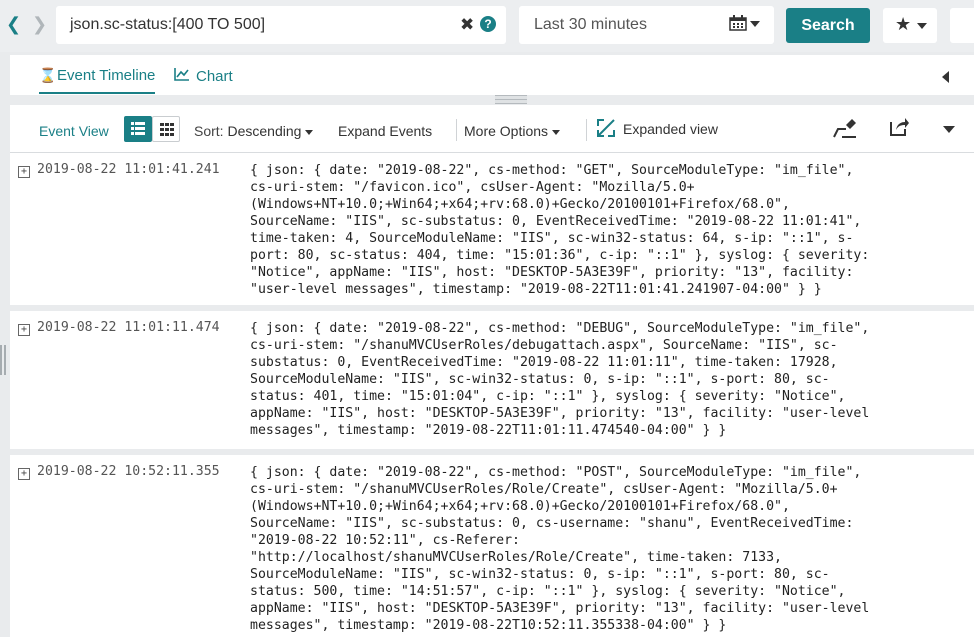 This screenshot has height=637, width=974. What do you see at coordinates (214, 76) in the screenshot?
I see `tab-chart-label: Chart` at bounding box center [214, 76].